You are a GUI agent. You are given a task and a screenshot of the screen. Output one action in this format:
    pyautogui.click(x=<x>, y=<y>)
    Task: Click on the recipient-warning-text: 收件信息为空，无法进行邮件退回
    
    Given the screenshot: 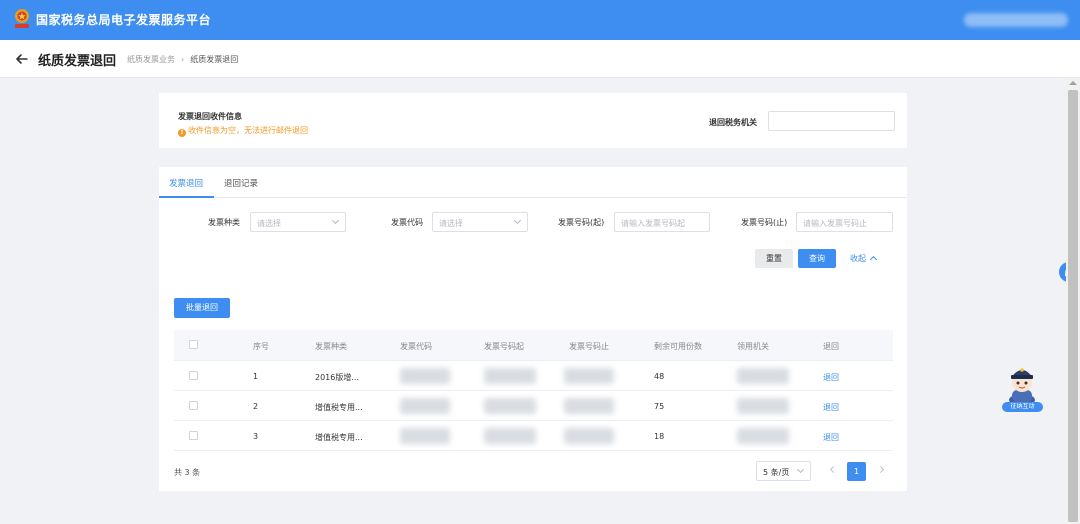 What is the action you would take?
    pyautogui.click(x=248, y=130)
    